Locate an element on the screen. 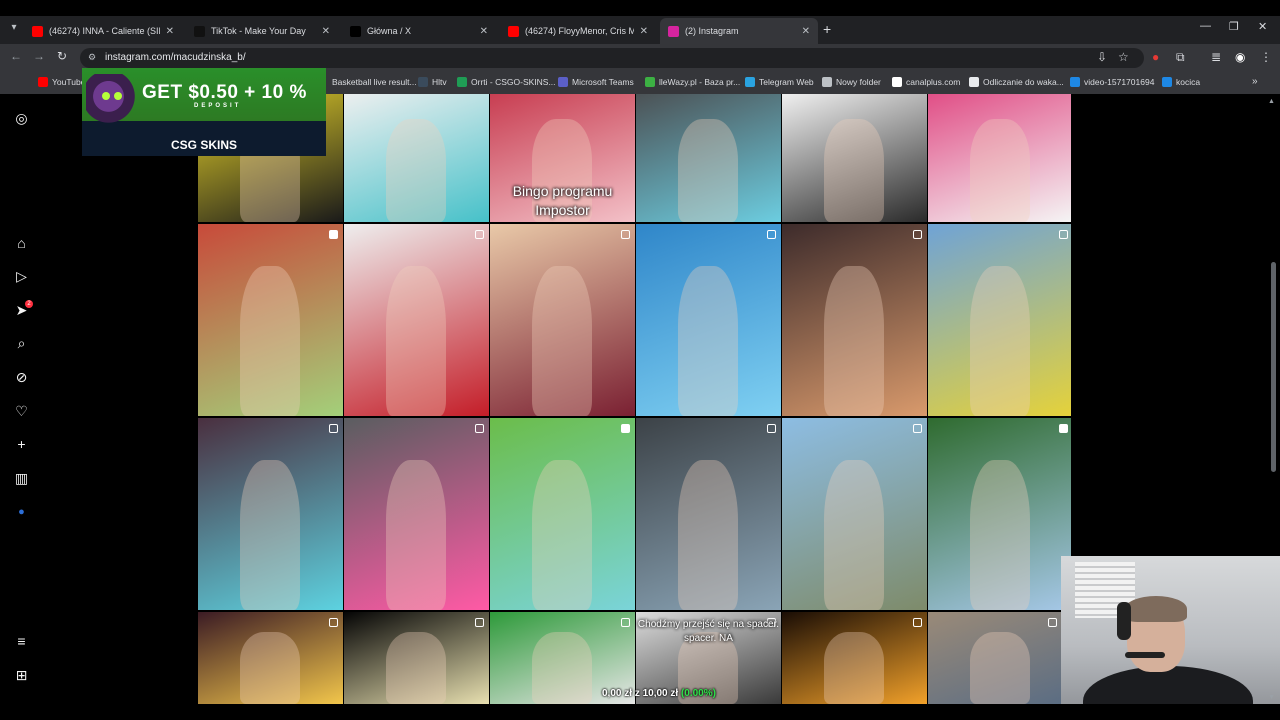 This screenshot has height=720, width=1280. search-icon: ⌕ is located at coordinates (21, 343).